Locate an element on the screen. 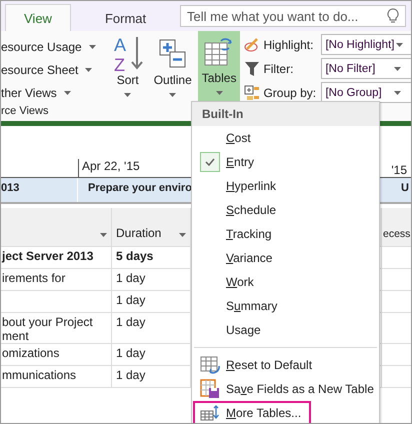  save-table-icon is located at coordinates (210, 389).